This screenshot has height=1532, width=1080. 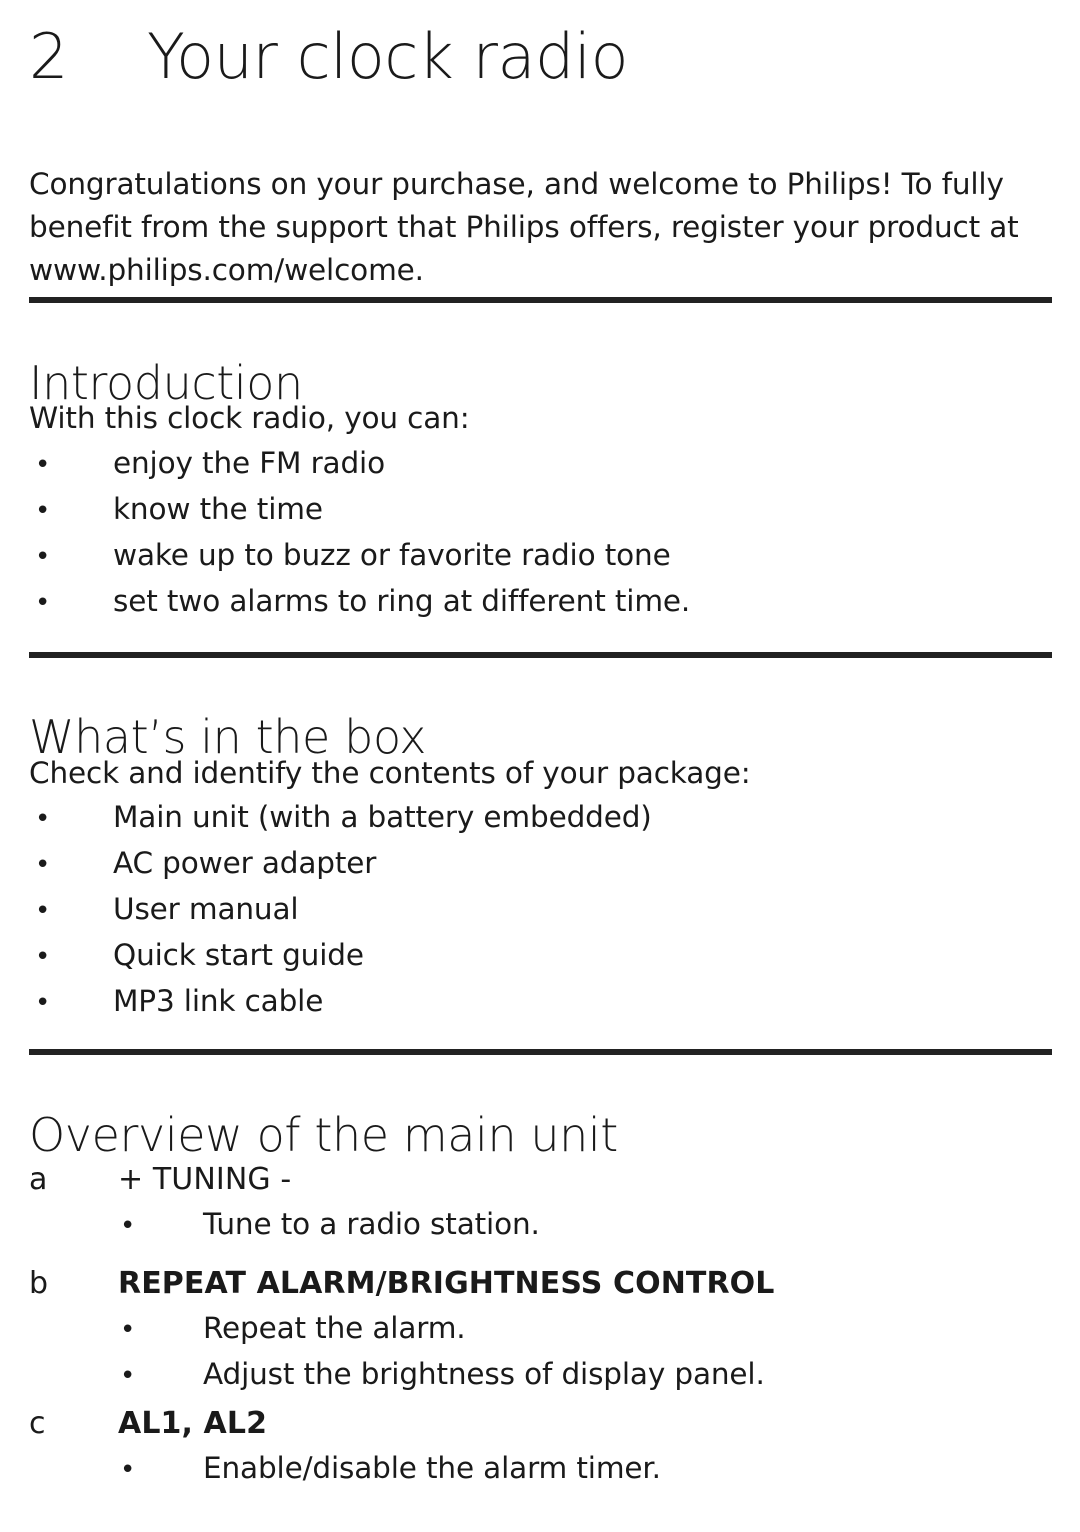 I want to click on list-item-label: Enable/disable the alarm timer., so click(x=432, y=1468).